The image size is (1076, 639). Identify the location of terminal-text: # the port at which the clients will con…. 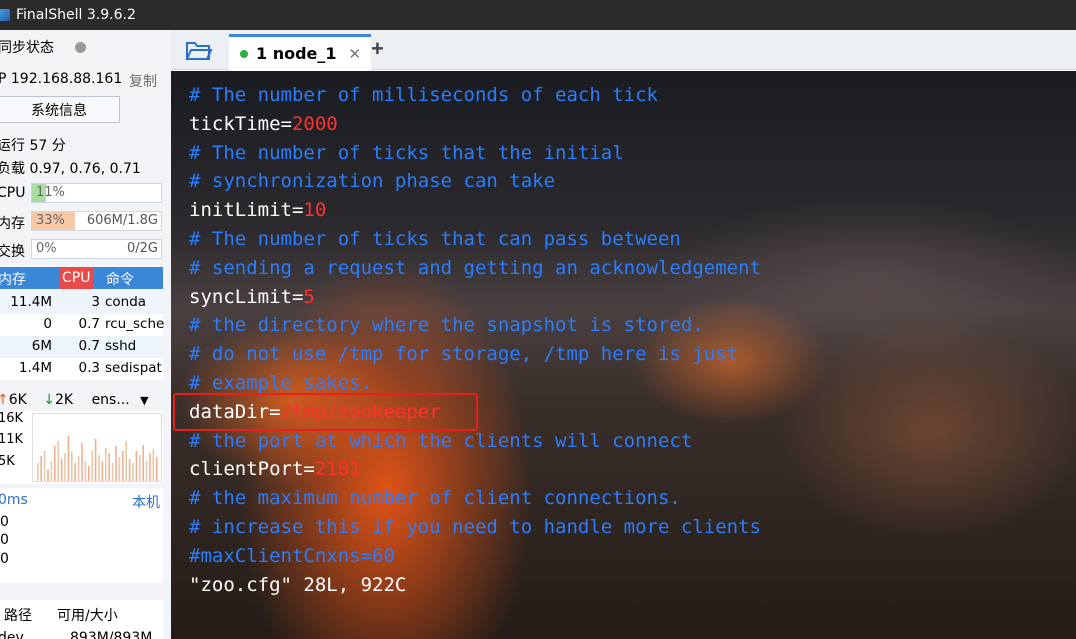
(441, 440).